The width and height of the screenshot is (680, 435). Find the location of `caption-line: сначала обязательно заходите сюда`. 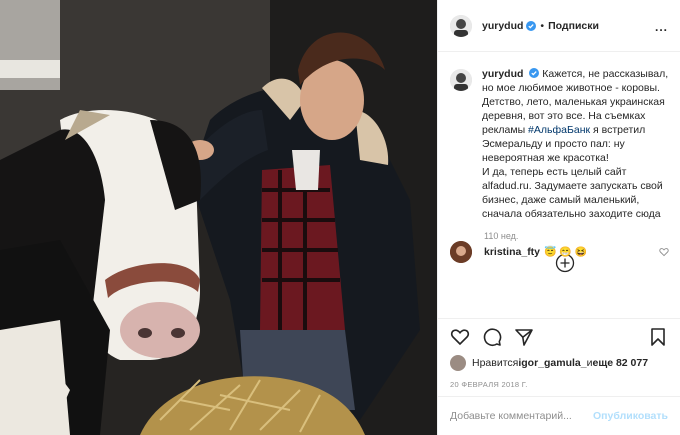

caption-line: сначала обязательно заходите сюда is located at coordinates (571, 214).